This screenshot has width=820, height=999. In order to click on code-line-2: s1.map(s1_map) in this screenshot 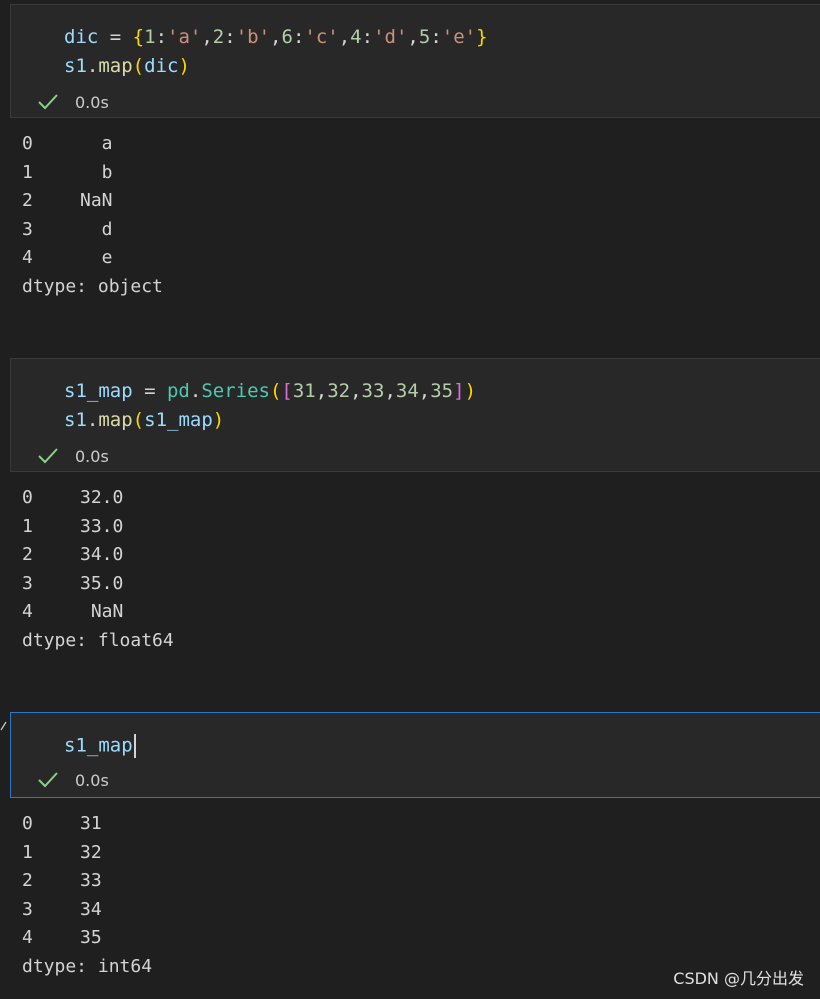, I will do `click(144, 420)`.